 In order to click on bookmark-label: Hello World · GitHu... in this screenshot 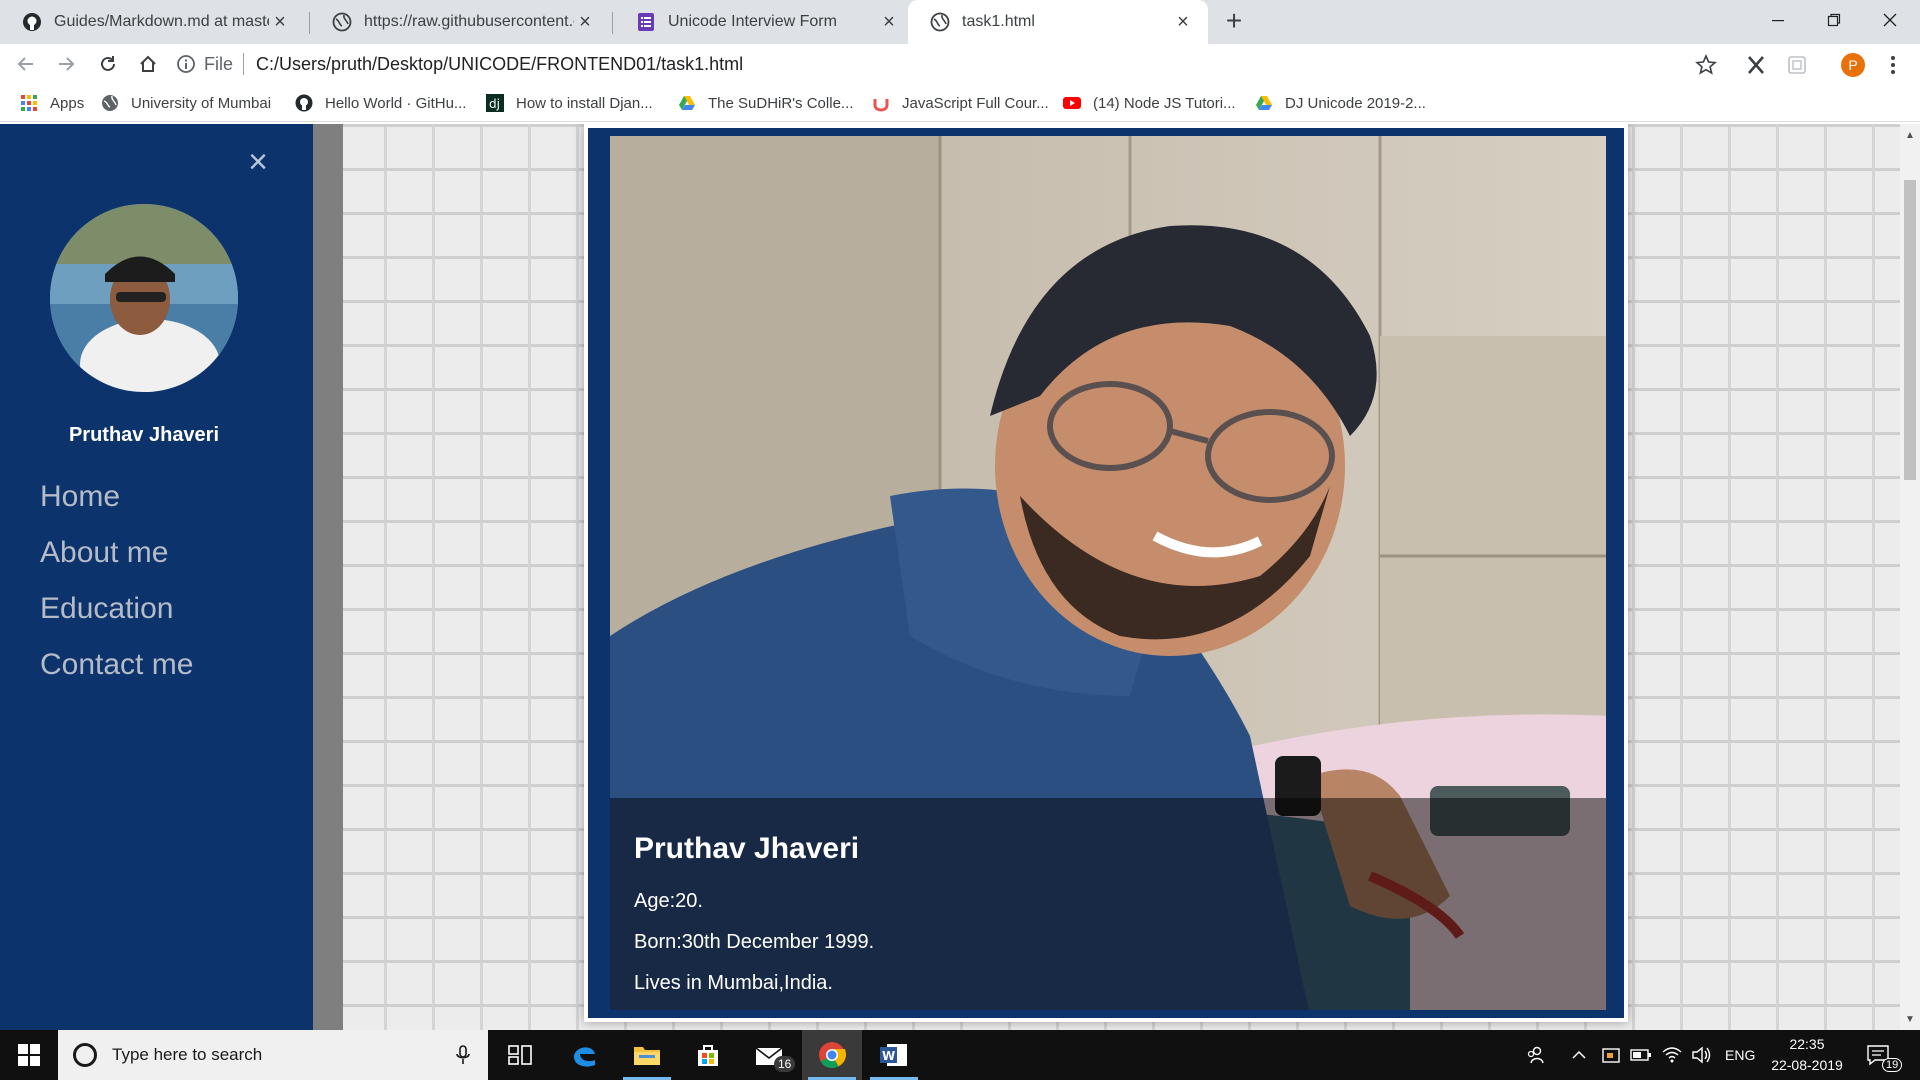, I will do `click(396, 103)`.